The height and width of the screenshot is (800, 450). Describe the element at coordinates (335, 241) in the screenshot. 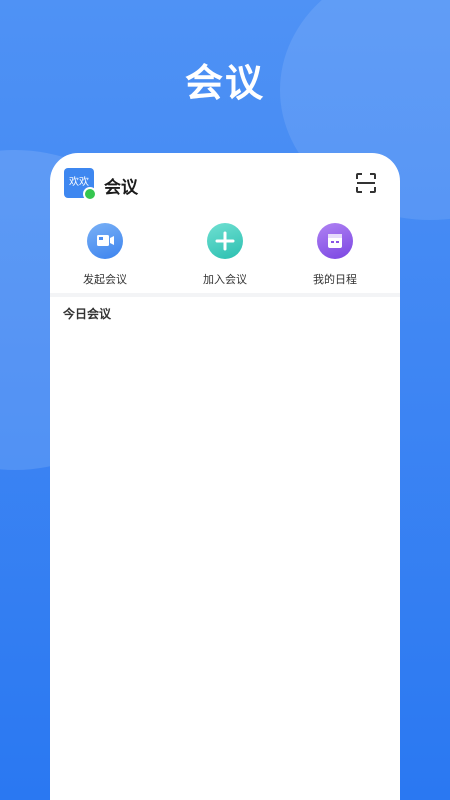

I see `calendar-icon` at that location.